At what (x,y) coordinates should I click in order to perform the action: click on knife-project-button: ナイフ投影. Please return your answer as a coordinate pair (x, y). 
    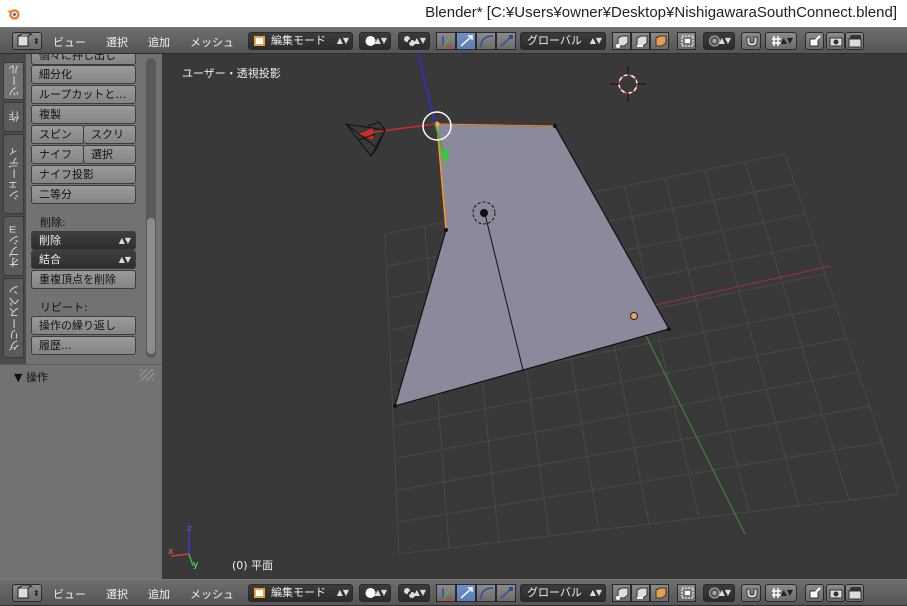
    Looking at the image, I should click on (83, 174).